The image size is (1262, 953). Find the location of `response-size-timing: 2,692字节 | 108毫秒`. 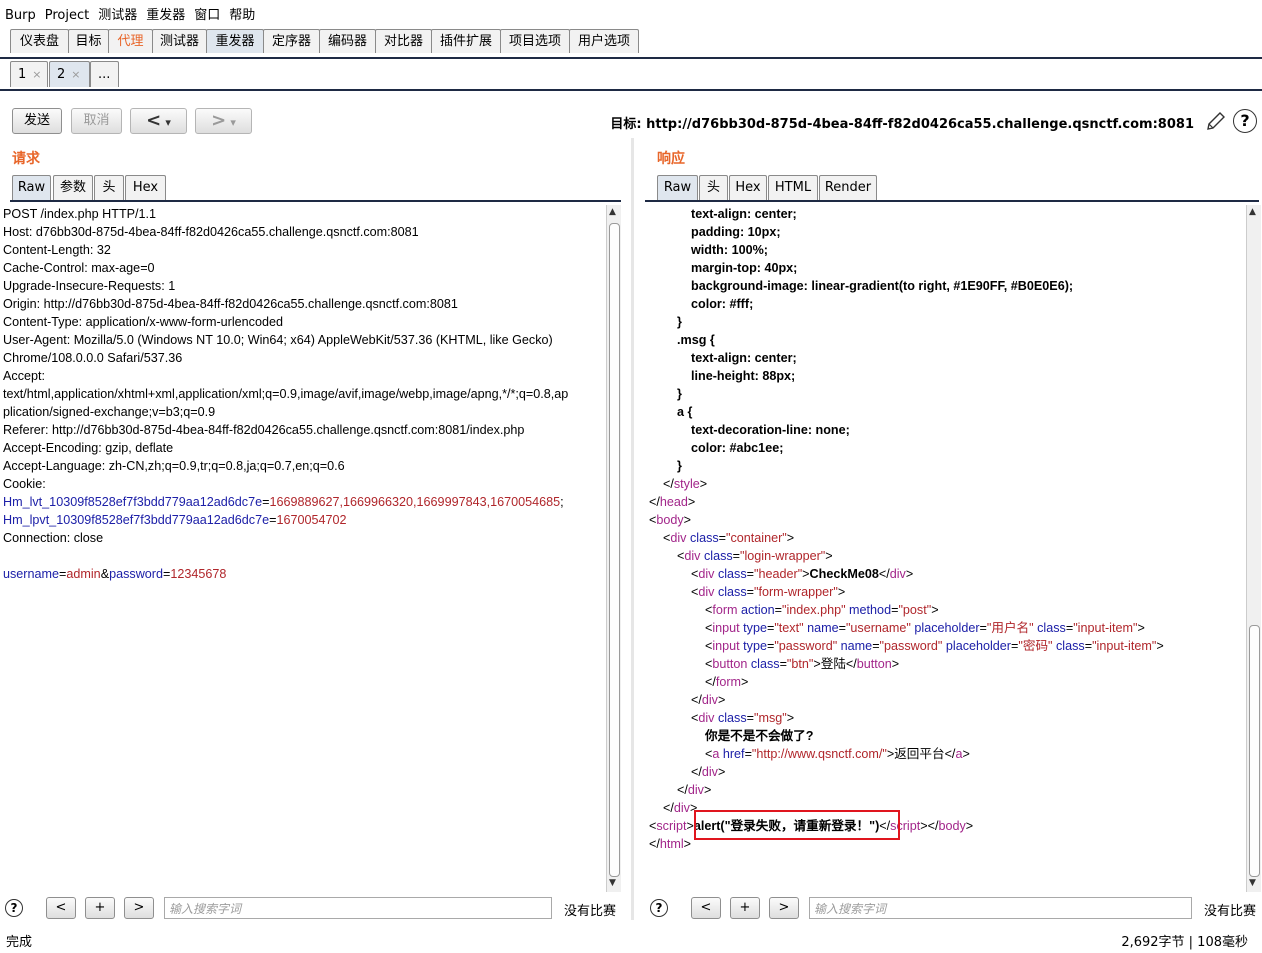

response-size-timing: 2,692字节 | 108毫秒 is located at coordinates (1184, 942).